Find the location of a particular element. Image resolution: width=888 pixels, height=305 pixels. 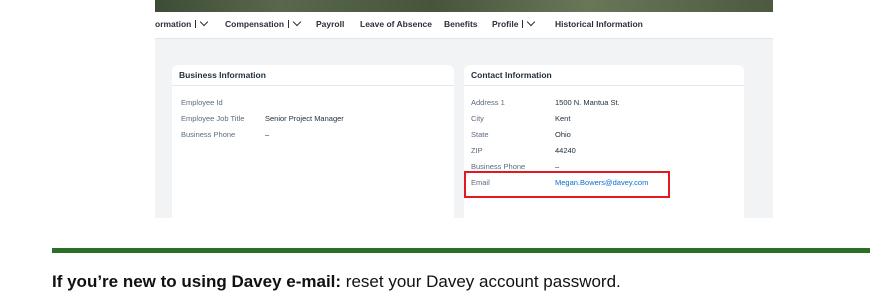

city-value: Kent is located at coordinates (563, 118).